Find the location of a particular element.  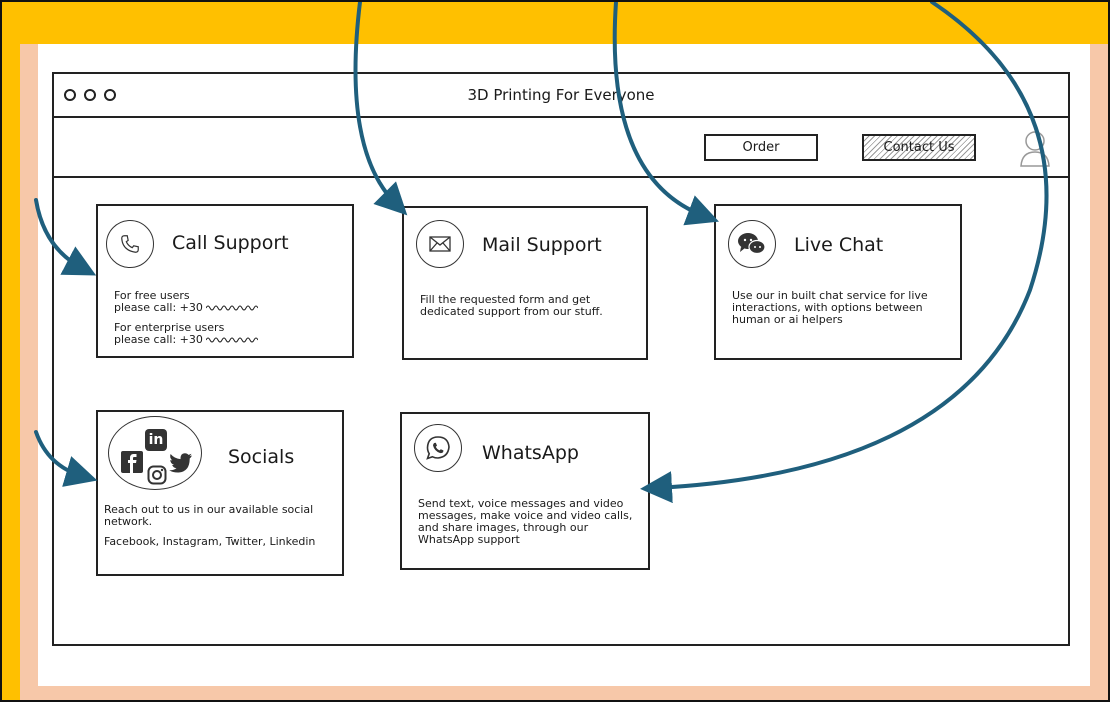

socials-title: Socials is located at coordinates (261, 457).